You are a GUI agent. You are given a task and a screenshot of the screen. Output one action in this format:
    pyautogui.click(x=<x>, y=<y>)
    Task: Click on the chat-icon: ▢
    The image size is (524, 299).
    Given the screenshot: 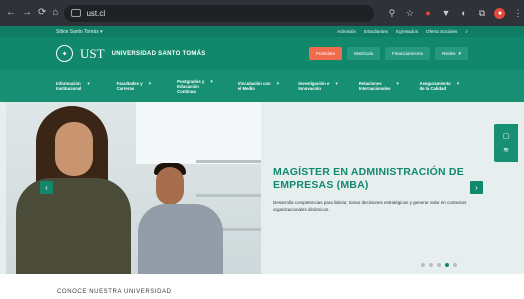 What is the action you would take?
    pyautogui.click(x=506, y=136)
    